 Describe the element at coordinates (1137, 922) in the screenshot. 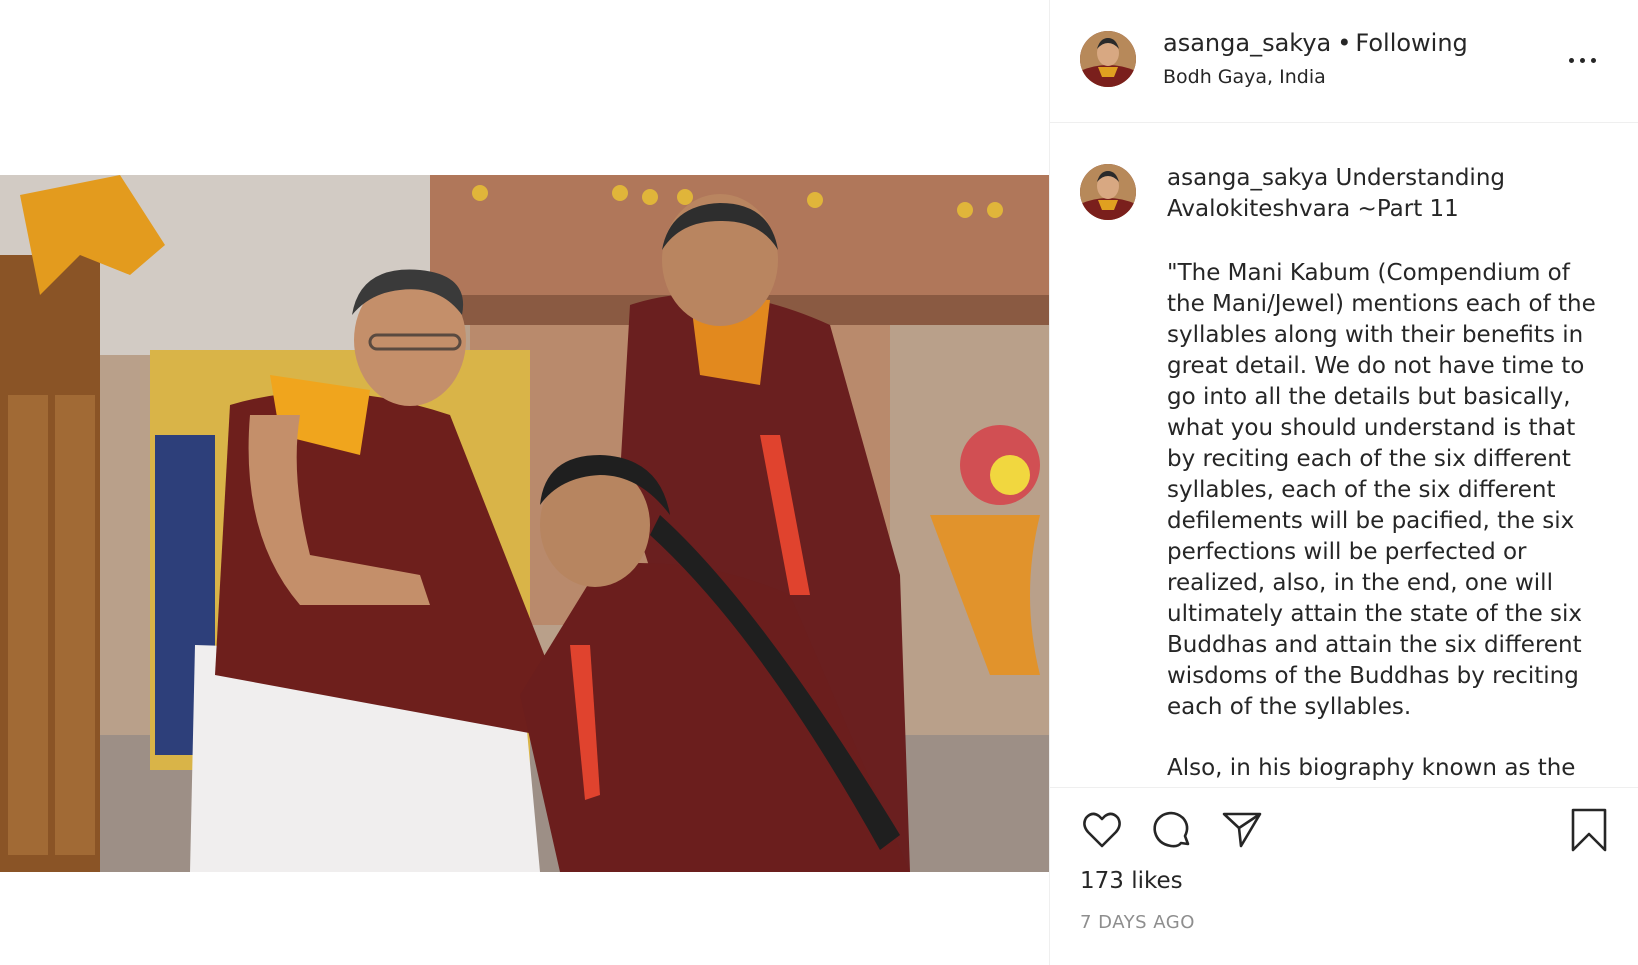

I see `post-timestamp: 7 DAYS AGO` at that location.